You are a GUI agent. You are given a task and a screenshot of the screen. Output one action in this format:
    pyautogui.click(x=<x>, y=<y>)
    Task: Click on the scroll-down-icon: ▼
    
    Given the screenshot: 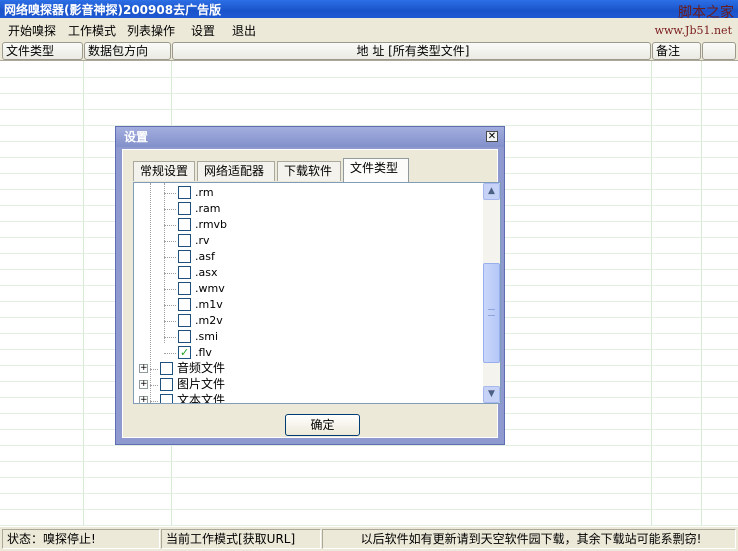 What is the action you would take?
    pyautogui.click(x=491, y=394)
    